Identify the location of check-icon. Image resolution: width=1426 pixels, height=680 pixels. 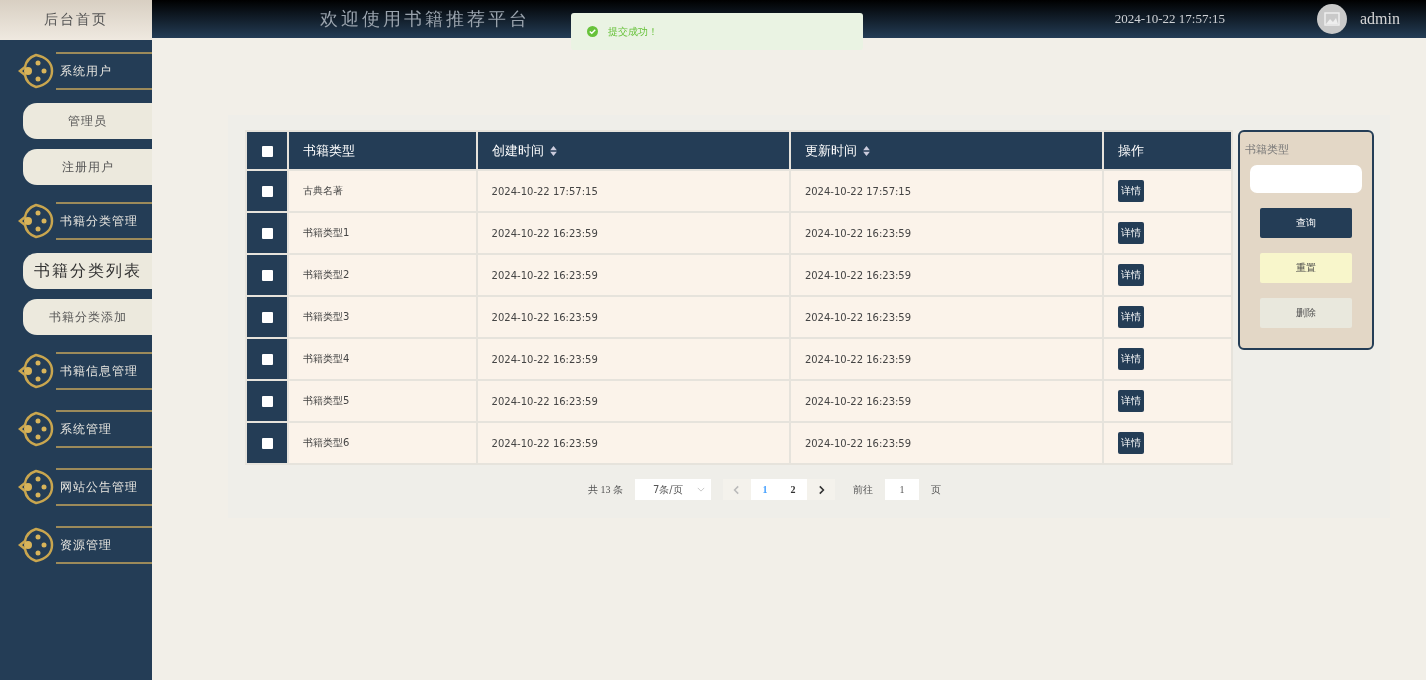
(592, 31).